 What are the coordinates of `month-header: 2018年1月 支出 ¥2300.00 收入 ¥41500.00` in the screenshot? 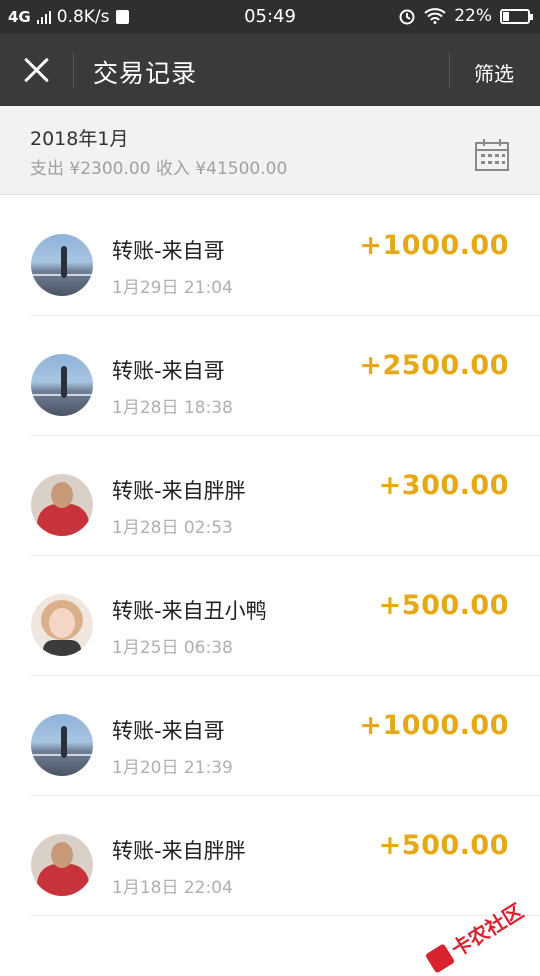 It's located at (270, 150).